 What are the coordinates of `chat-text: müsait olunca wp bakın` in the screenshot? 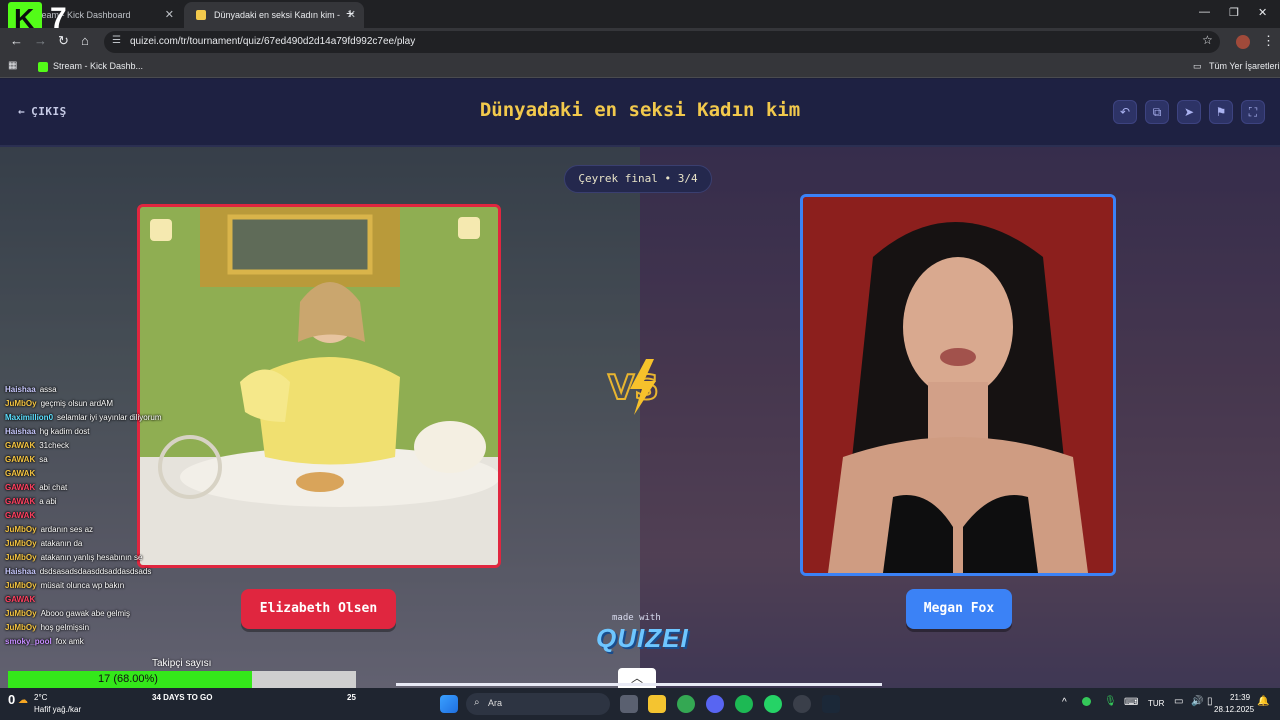 It's located at (82, 585).